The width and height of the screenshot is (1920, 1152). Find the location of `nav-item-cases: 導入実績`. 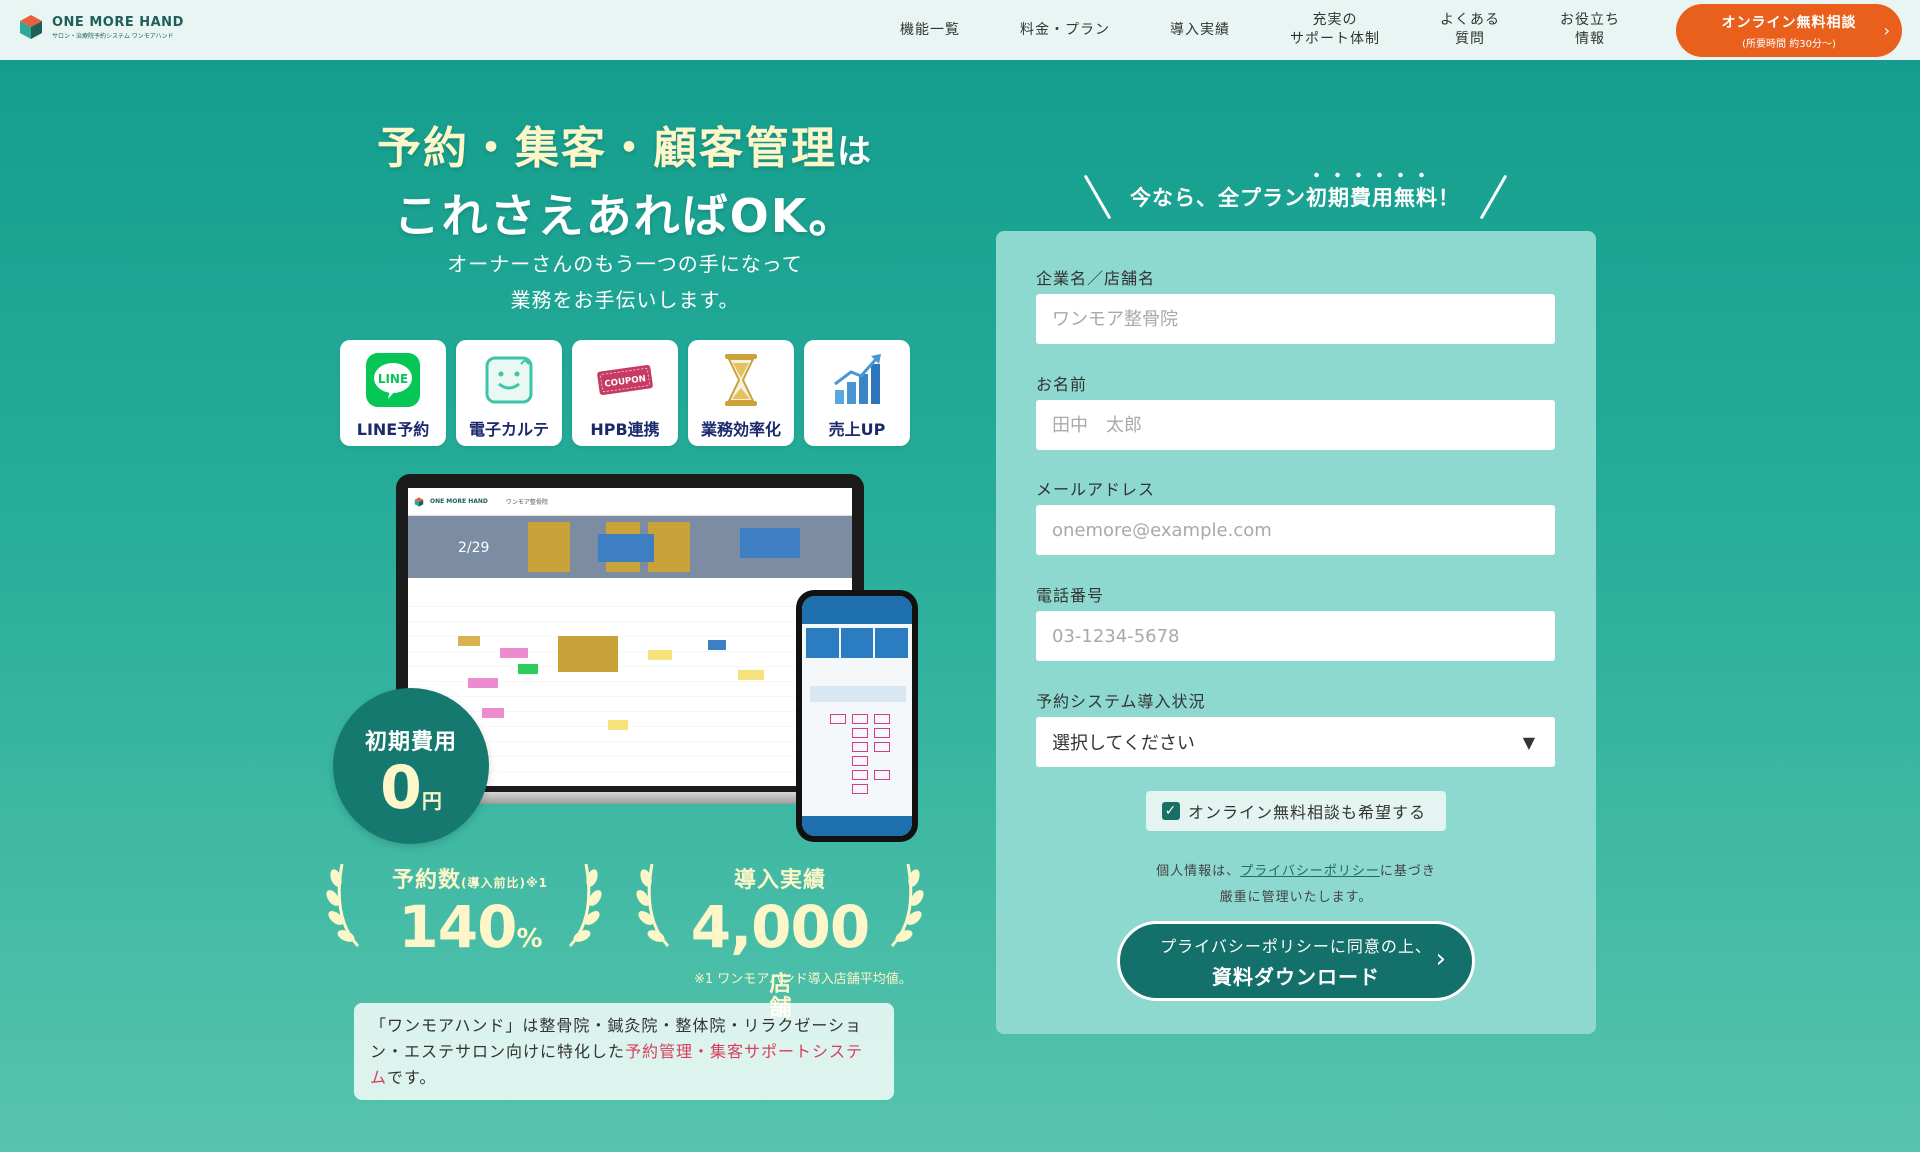

nav-item-cases: 導入実績 is located at coordinates (1200, 30).